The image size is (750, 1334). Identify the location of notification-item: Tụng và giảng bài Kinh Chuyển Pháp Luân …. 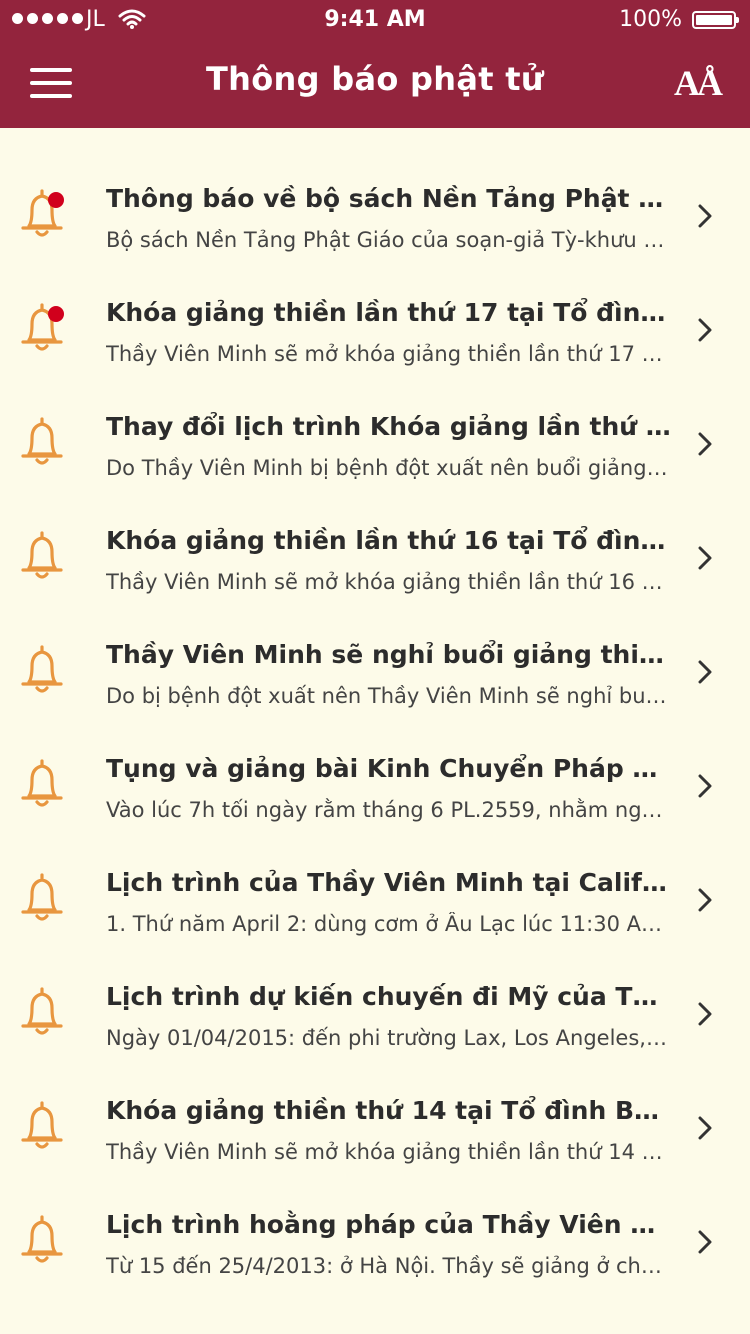
(375, 783).